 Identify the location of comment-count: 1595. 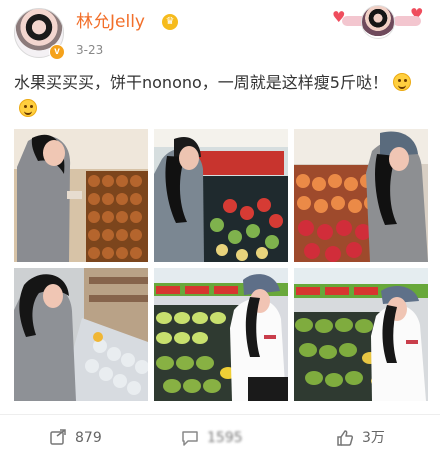
(225, 438).